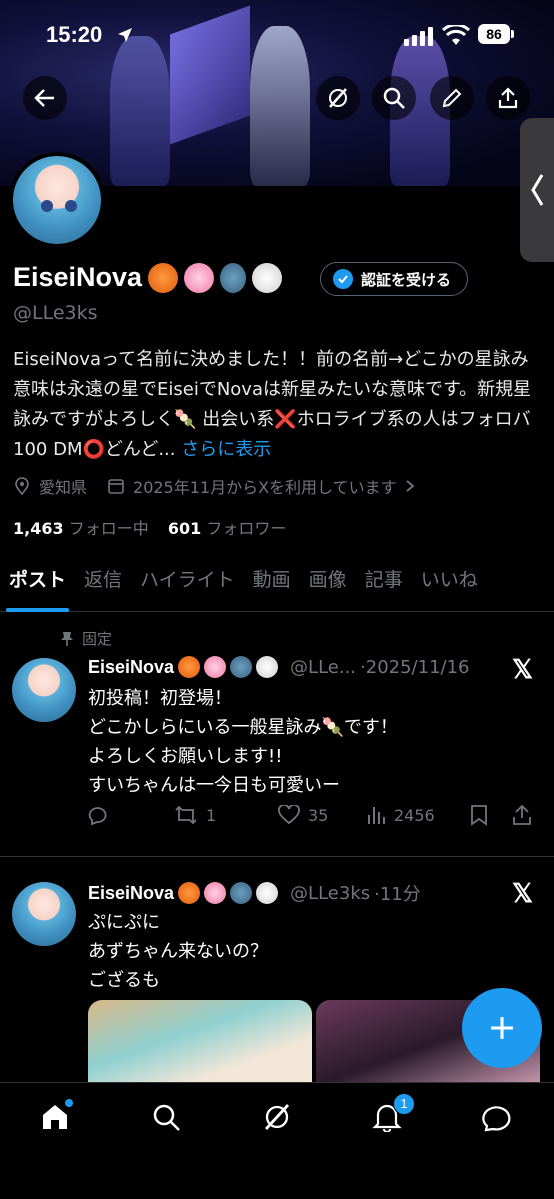 This screenshot has width=554, height=1199. Describe the element at coordinates (55, 313) in the screenshot. I see `profile-handle: @LLe3ks` at that location.